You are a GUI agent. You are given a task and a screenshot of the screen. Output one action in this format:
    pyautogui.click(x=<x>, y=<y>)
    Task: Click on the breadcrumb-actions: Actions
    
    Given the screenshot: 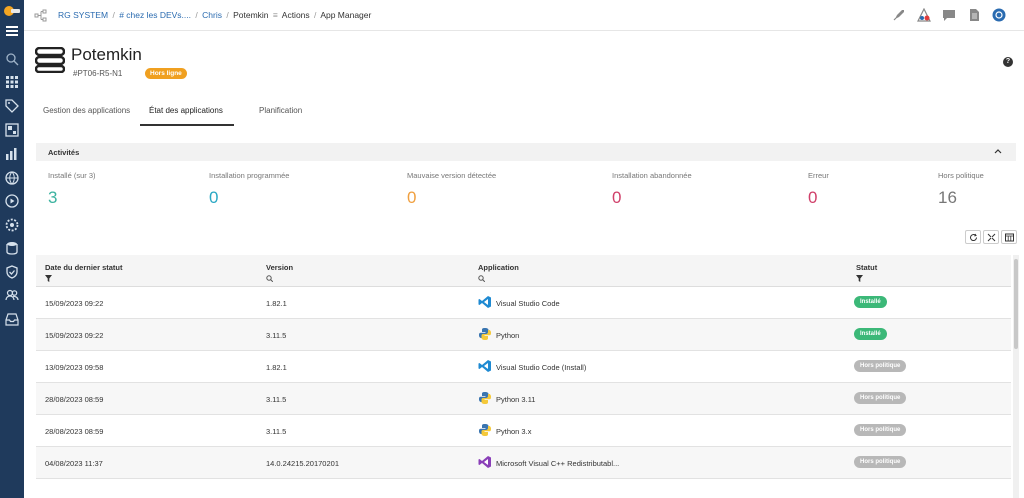 What is the action you would take?
    pyautogui.click(x=295, y=15)
    